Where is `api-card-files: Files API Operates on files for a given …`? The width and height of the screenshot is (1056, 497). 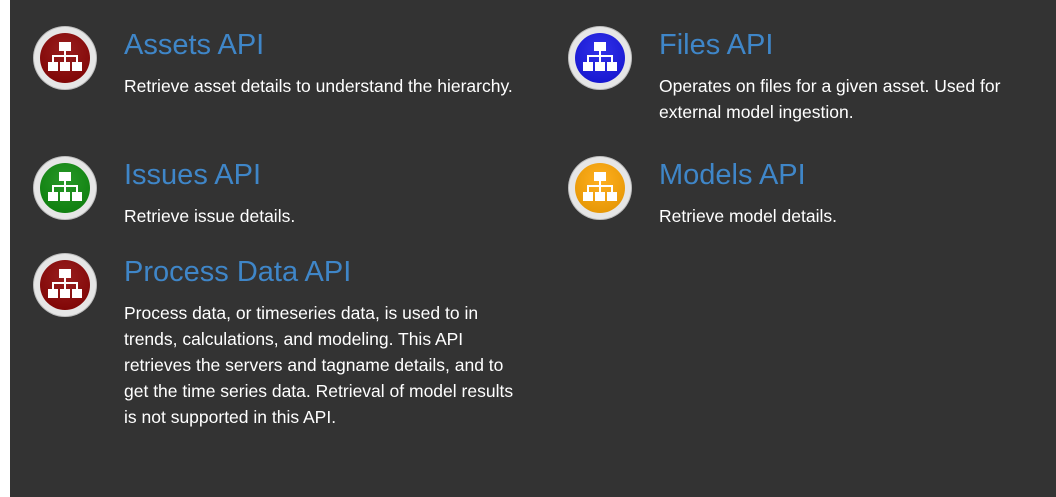 api-card-files: Files API Operates on files for a given … is located at coordinates (809, 82).